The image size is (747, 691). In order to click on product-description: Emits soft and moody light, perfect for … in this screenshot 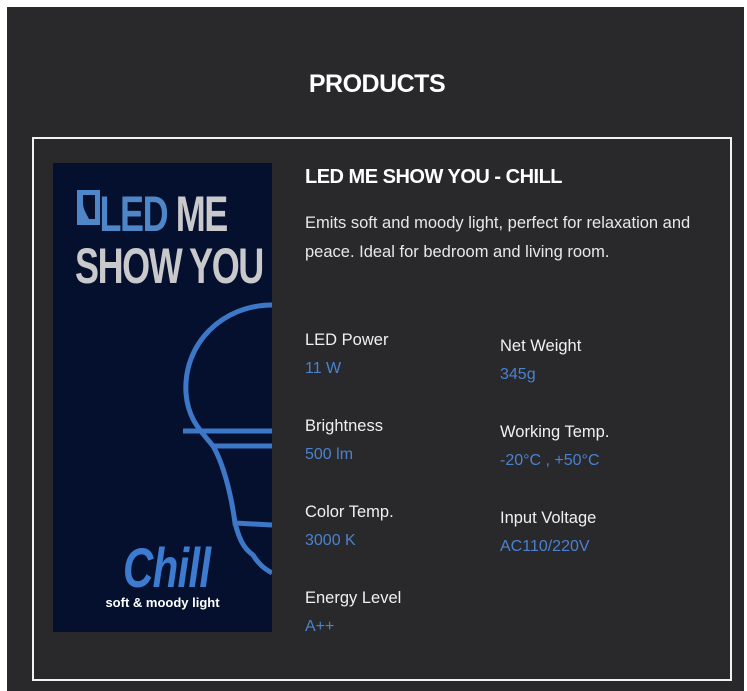, I will do `click(498, 237)`.